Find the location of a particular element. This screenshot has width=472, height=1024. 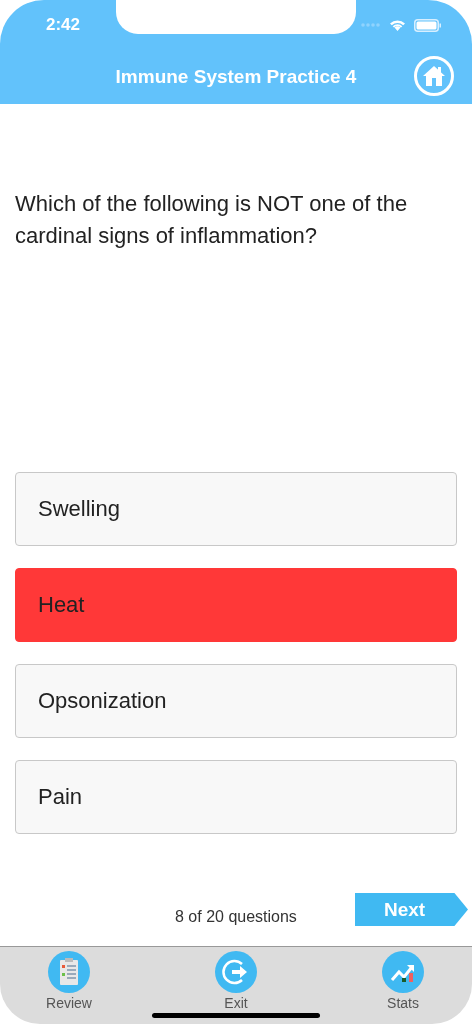

answer-option: Heat is located at coordinates (236, 605).